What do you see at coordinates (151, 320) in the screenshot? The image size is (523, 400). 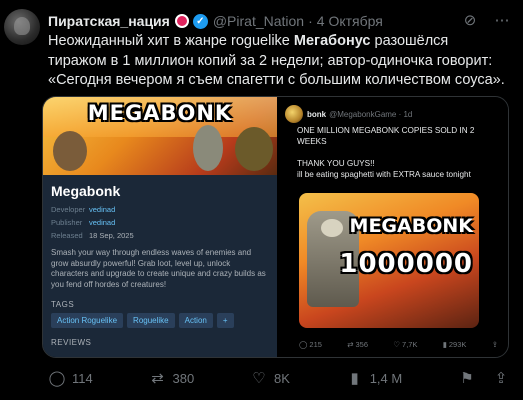 I see `tag-item: Roguelike` at bounding box center [151, 320].